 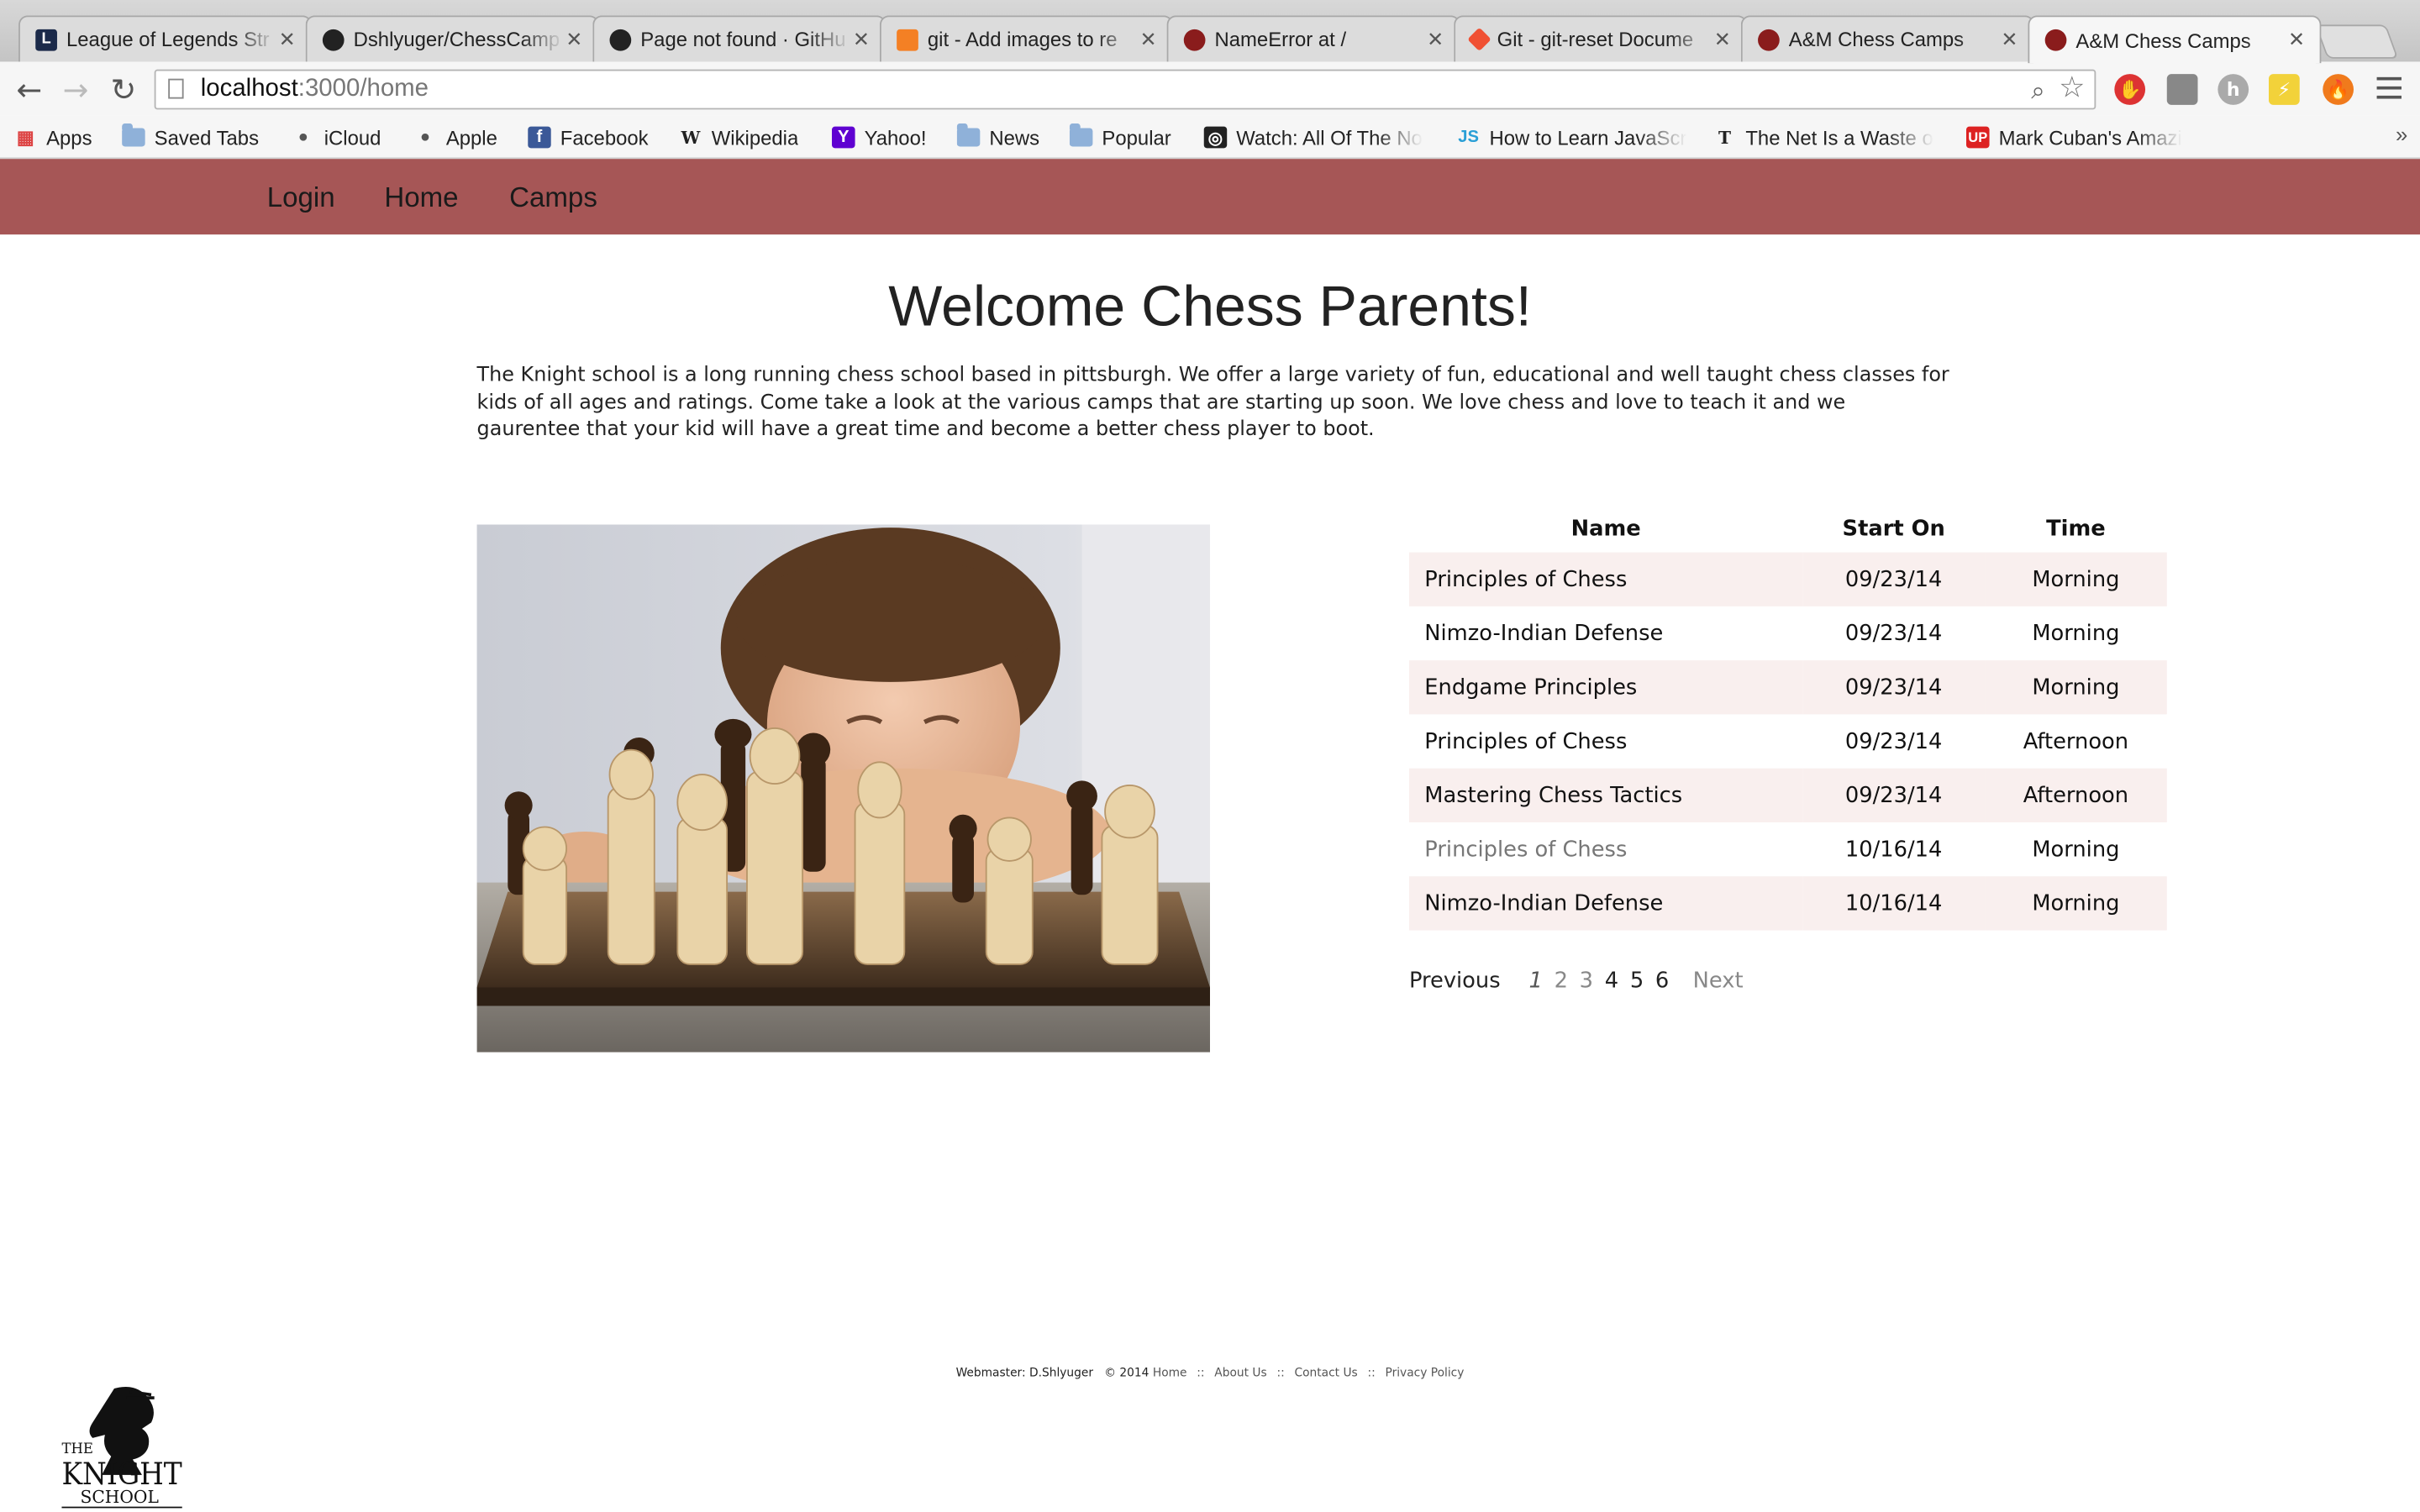 I want to click on url-text: localhost:3000/home, so click(x=315, y=89).